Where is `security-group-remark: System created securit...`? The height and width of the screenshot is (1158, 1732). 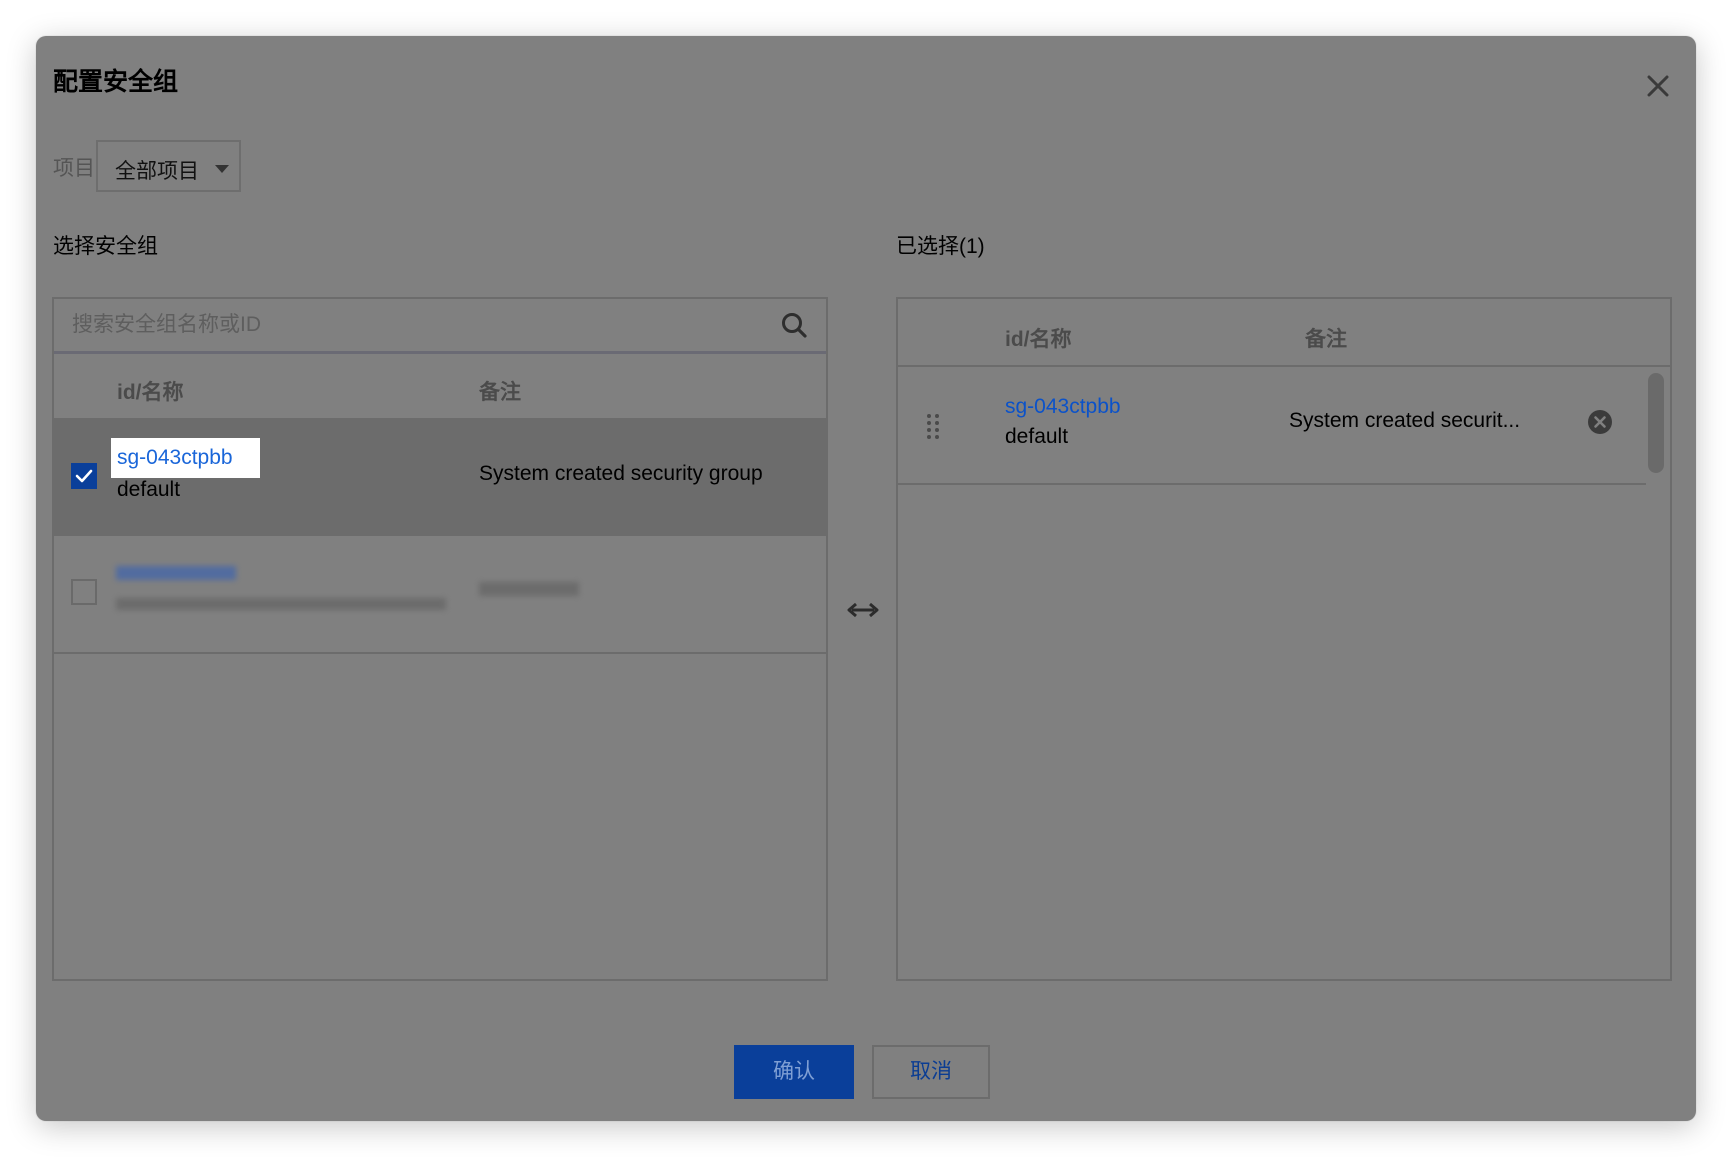
security-group-remark: System created securit... is located at coordinates (1405, 420).